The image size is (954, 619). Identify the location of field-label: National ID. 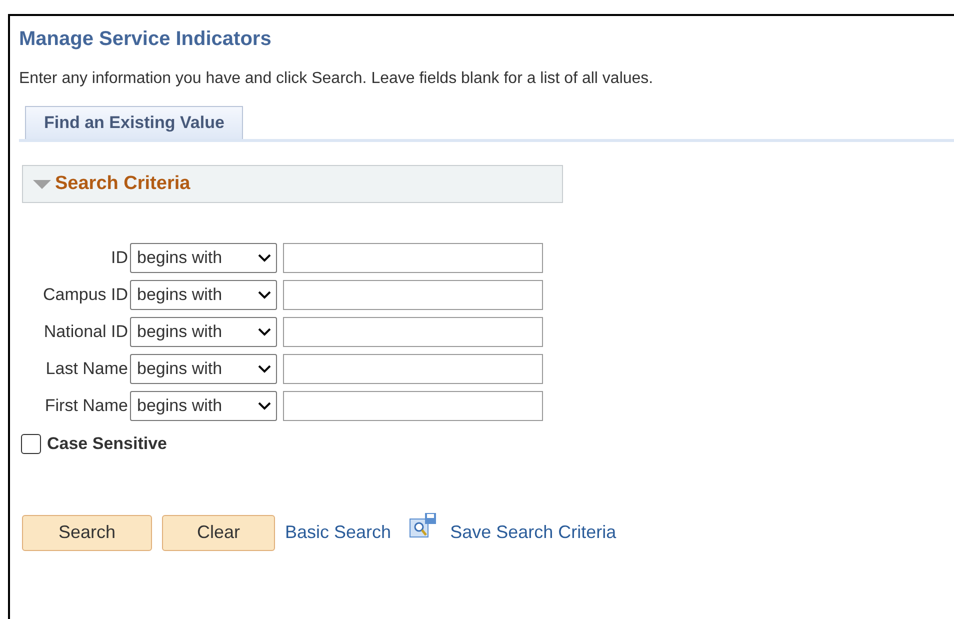
(85, 332).